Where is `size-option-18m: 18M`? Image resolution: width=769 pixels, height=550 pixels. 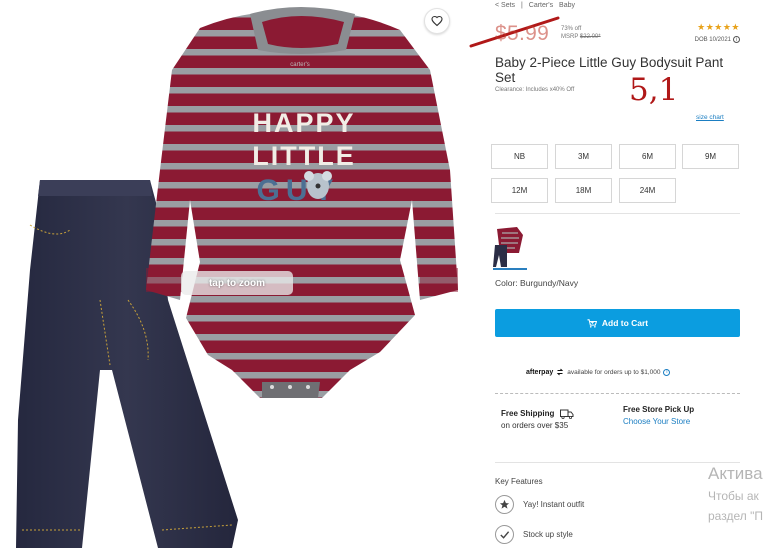
size-option-18m: 18M is located at coordinates (583, 190).